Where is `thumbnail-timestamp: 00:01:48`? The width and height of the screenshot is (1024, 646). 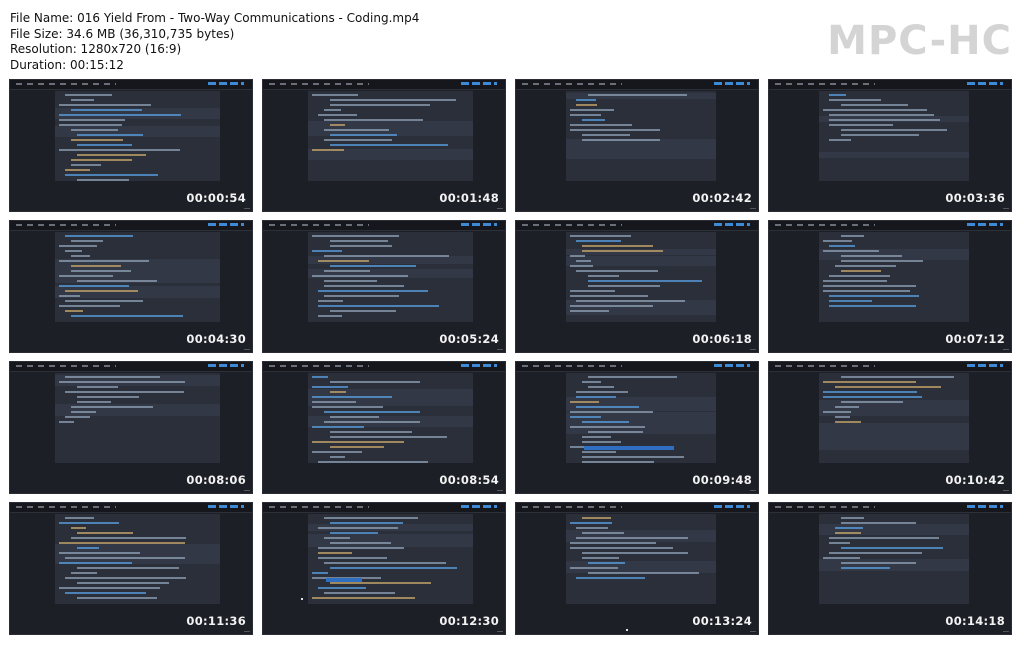
thumbnail-timestamp: 00:01:48 is located at coordinates (469, 198).